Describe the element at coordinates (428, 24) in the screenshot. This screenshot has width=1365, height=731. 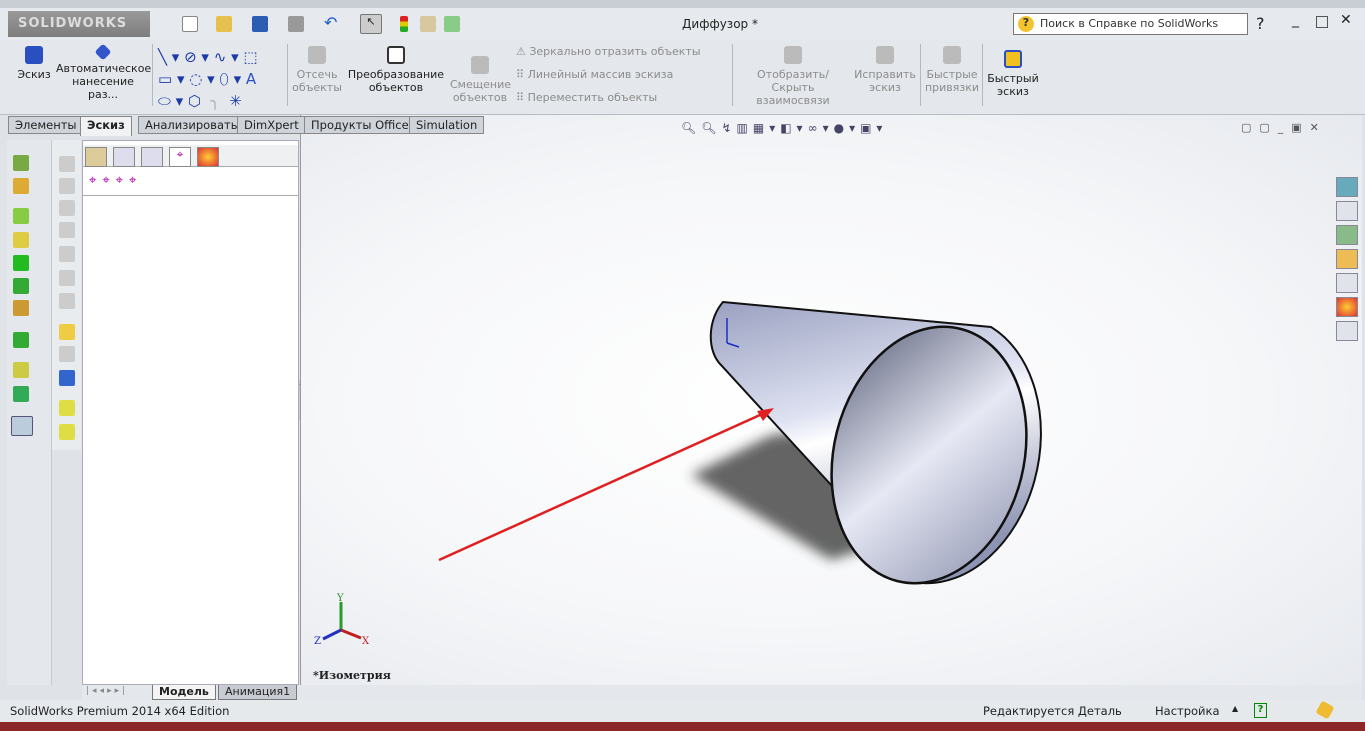
I see `file-properties-icon` at that location.